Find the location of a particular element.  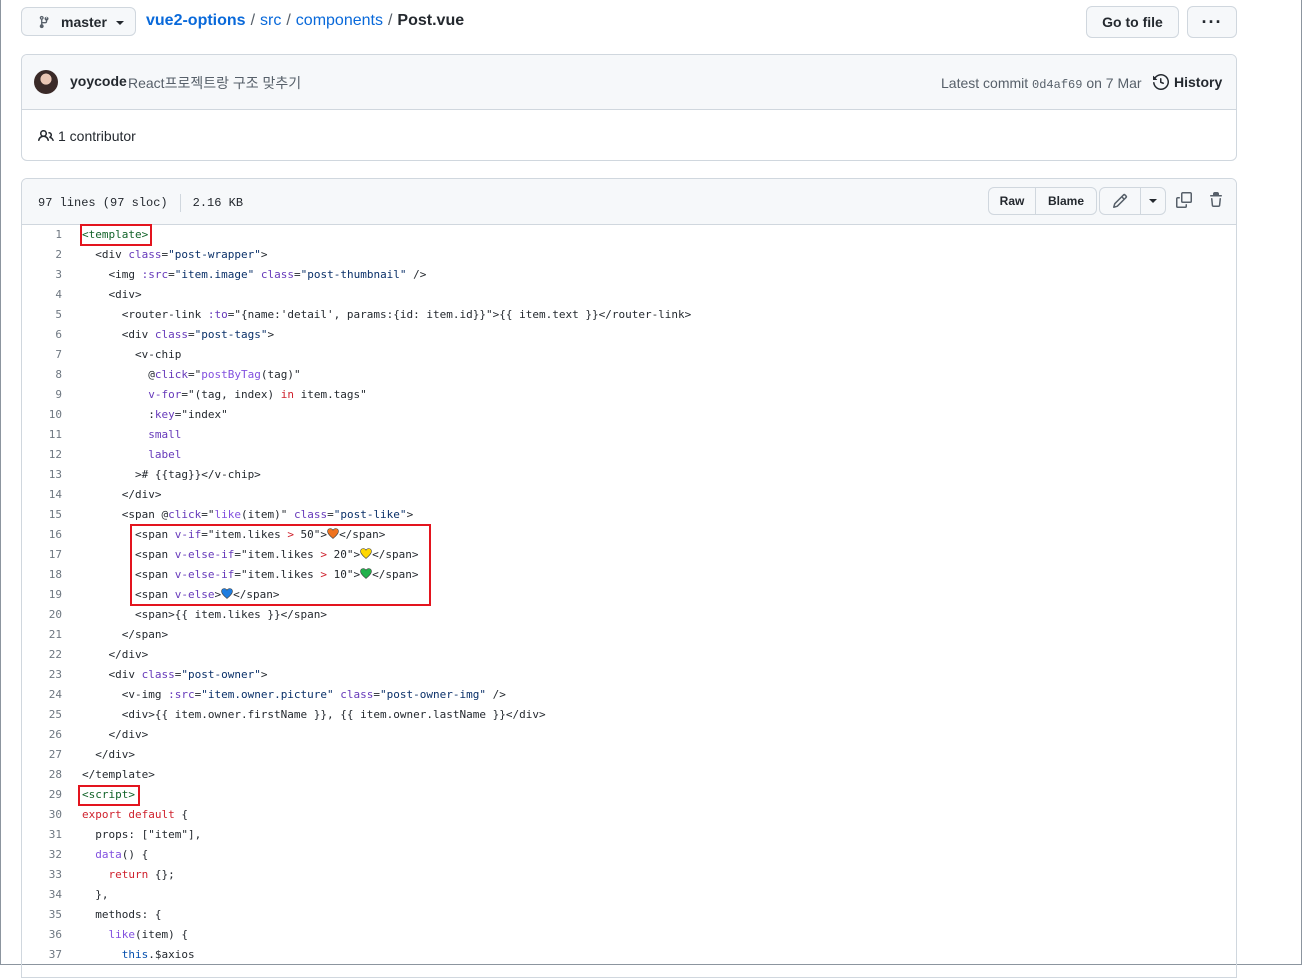

line-number: 10 is located at coordinates (42, 415).